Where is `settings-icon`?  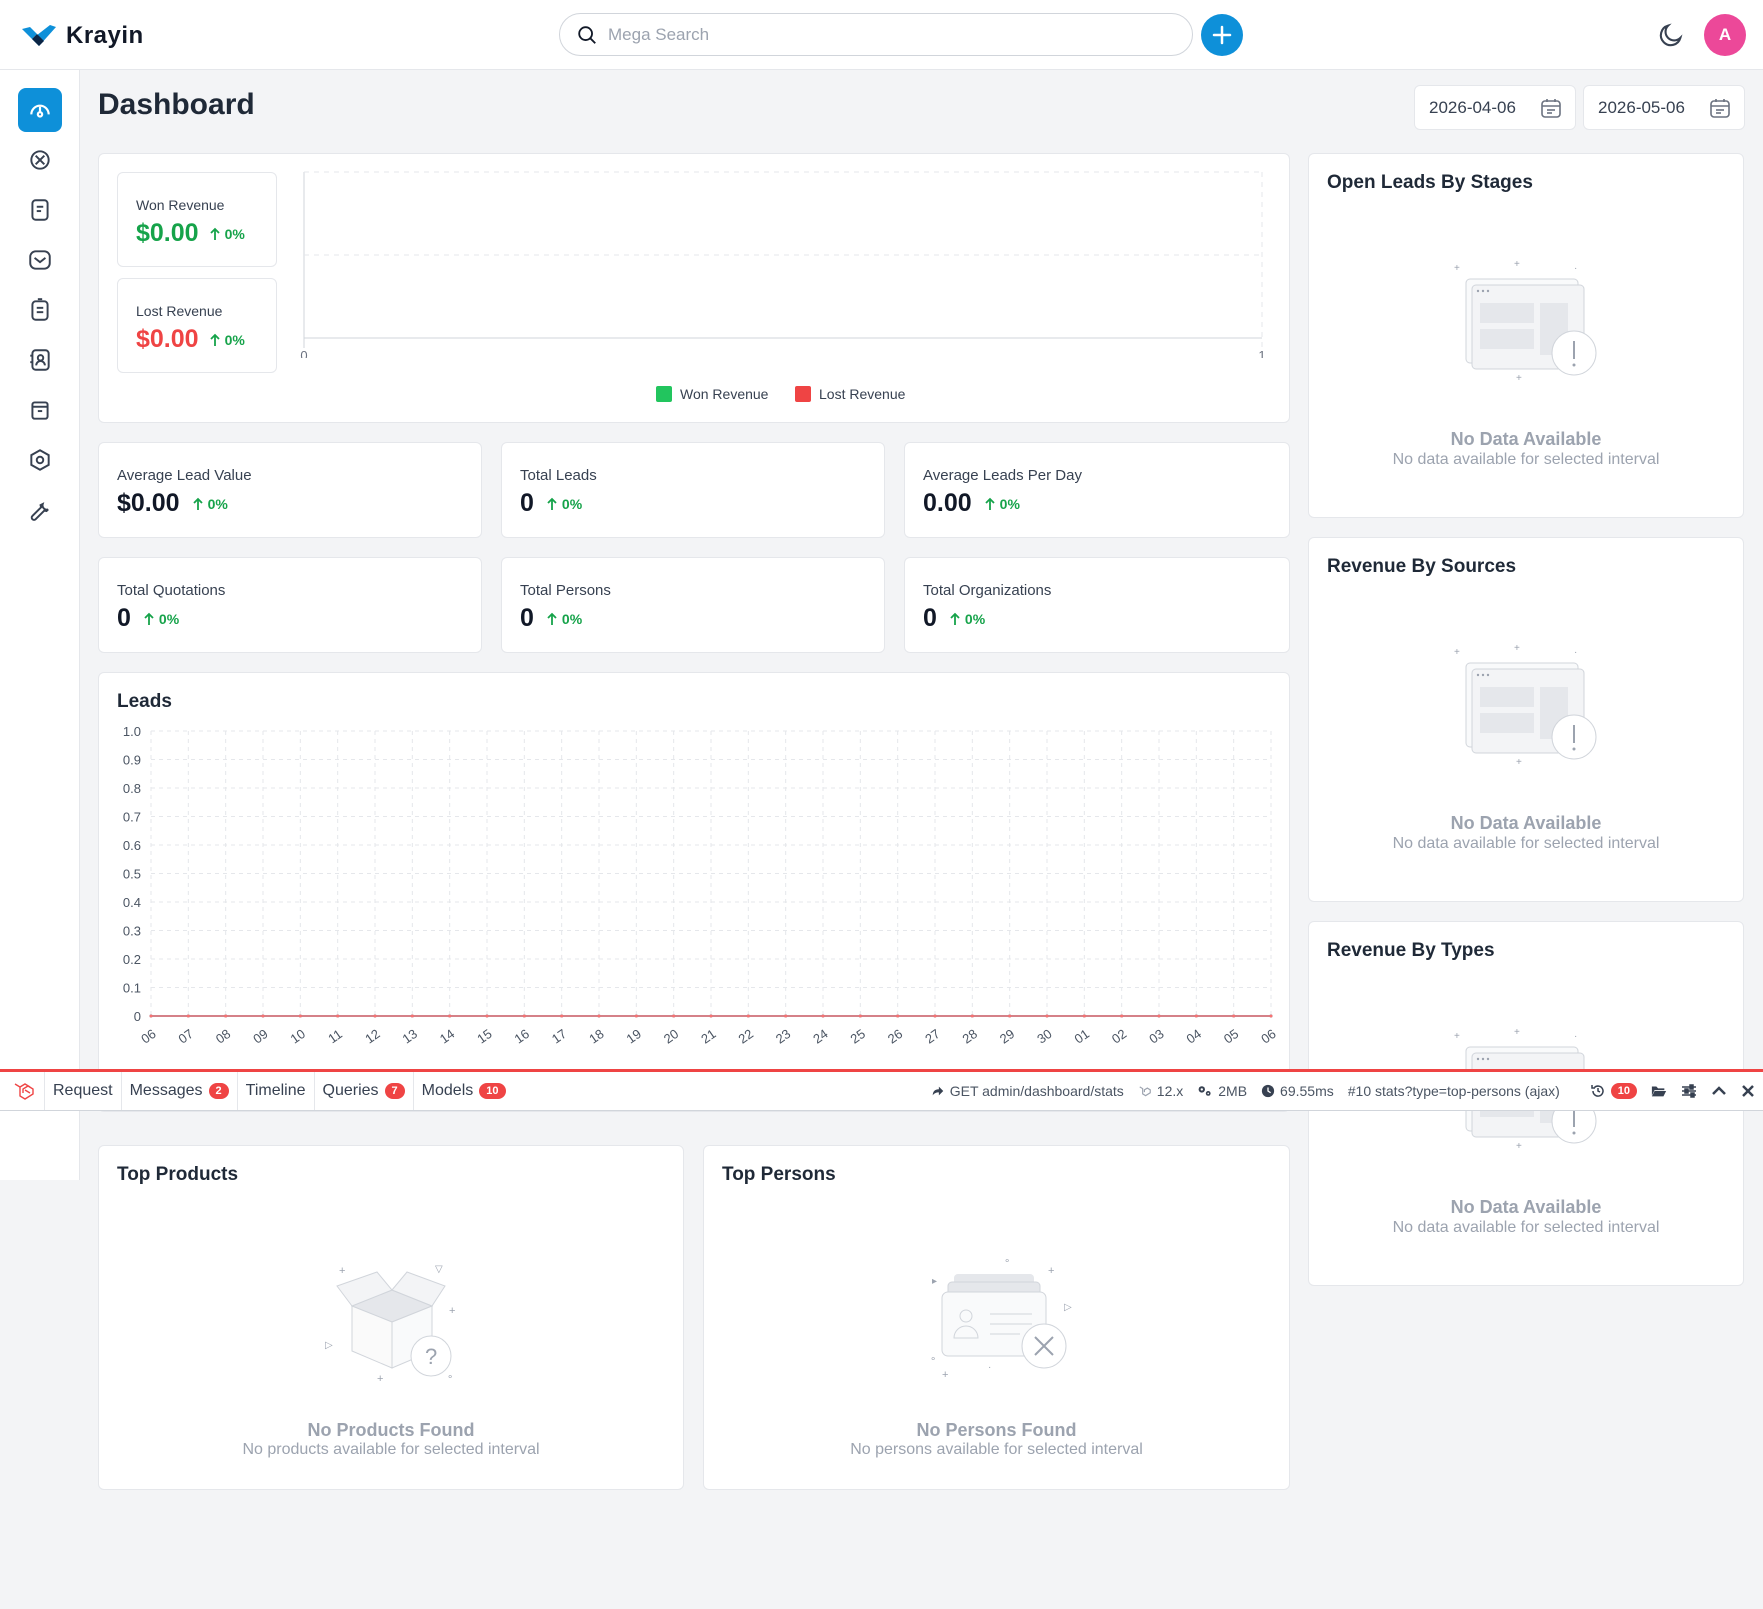
settings-icon is located at coordinates (40, 460).